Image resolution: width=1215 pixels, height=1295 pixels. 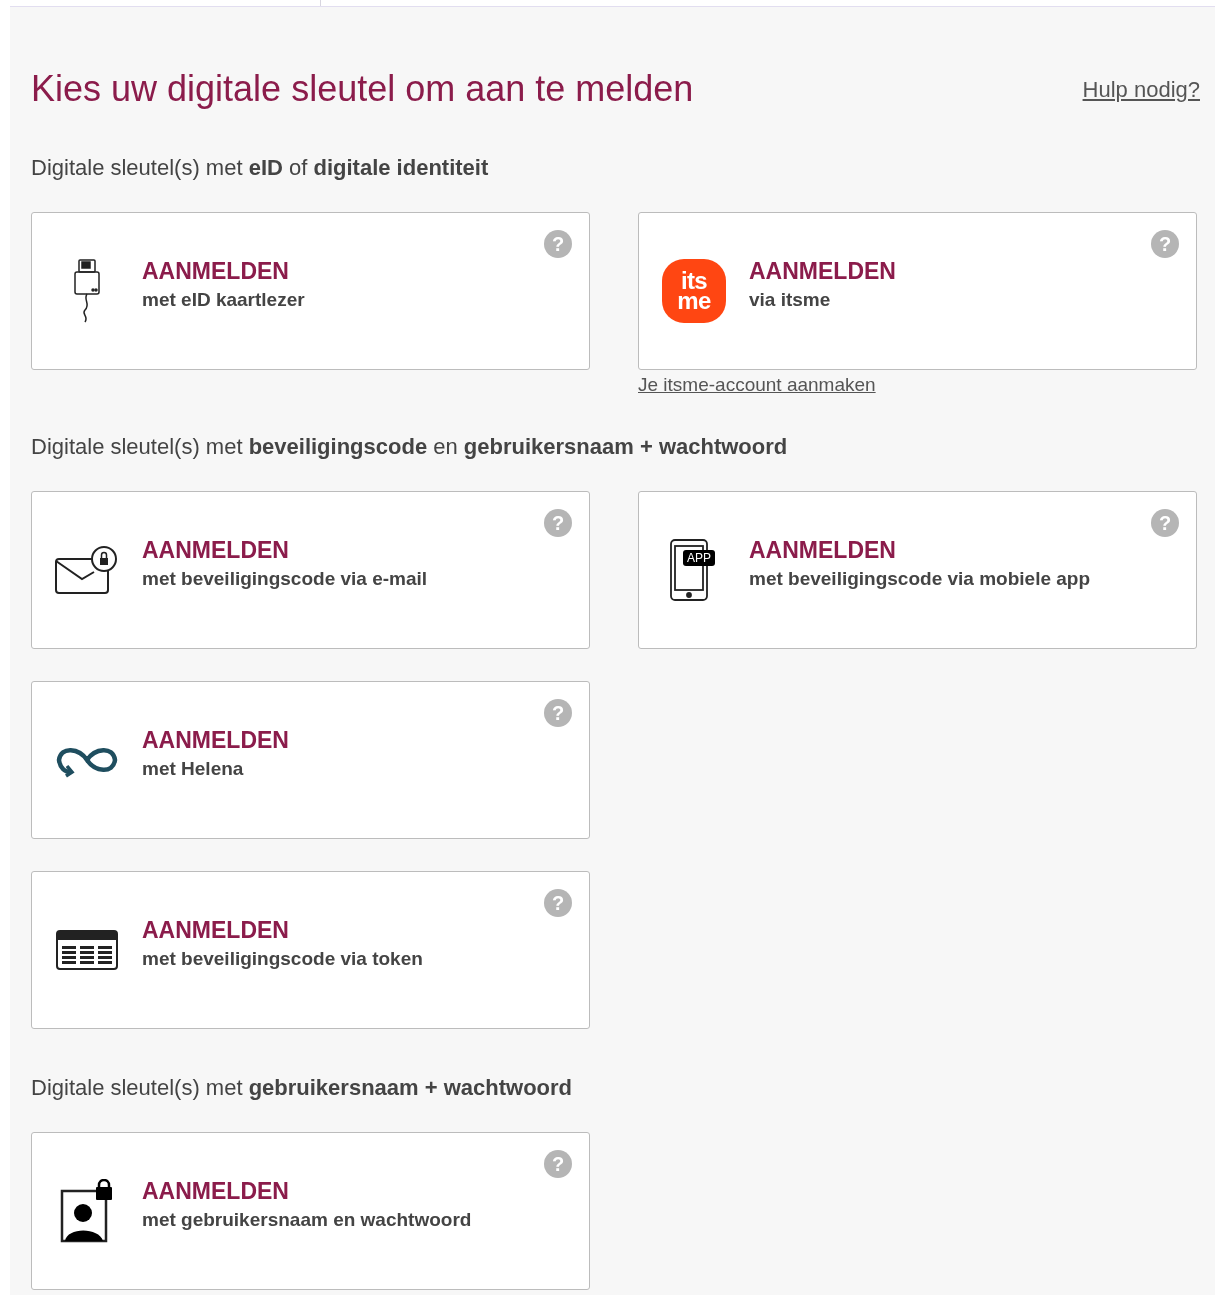 I want to click on option-subtitle: met beveiligingscode via token, so click(x=282, y=959).